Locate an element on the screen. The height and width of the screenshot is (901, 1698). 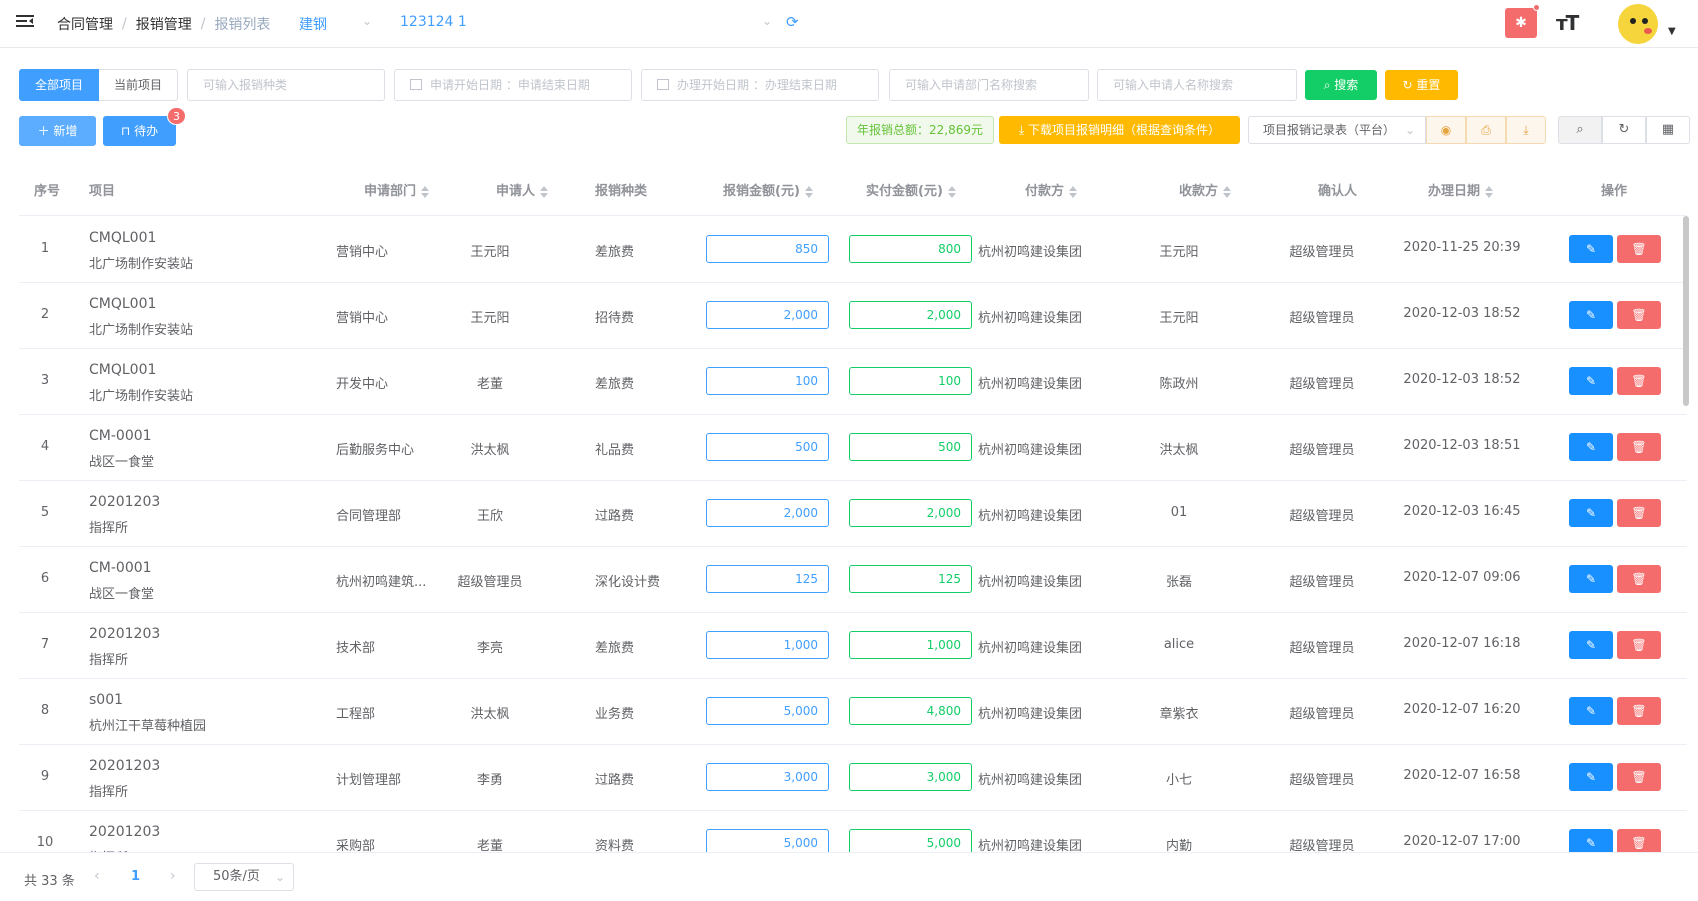
col-header-department: 申请部门 is located at coordinates (397, 189).